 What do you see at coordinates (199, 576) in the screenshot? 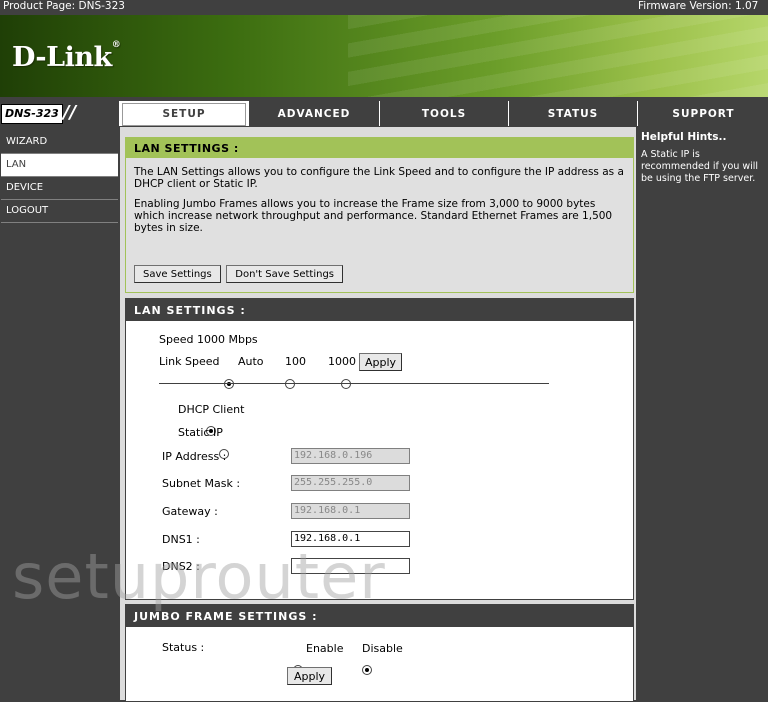
I see `watermark-text: setuprouter` at bounding box center [199, 576].